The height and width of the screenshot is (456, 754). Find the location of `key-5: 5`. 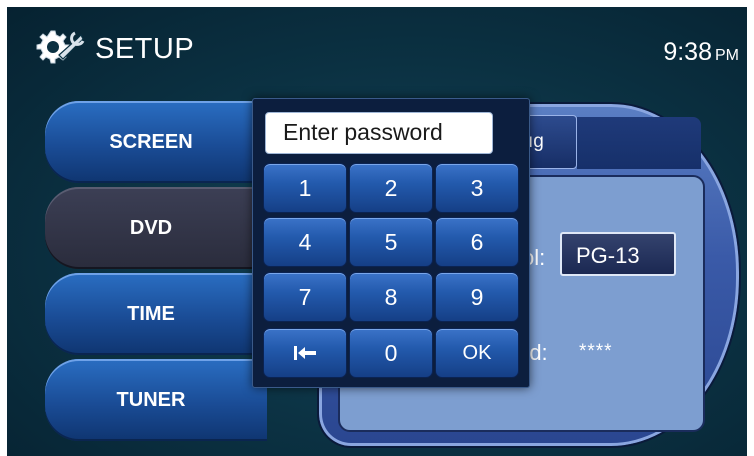

key-5: 5 is located at coordinates (391, 242).